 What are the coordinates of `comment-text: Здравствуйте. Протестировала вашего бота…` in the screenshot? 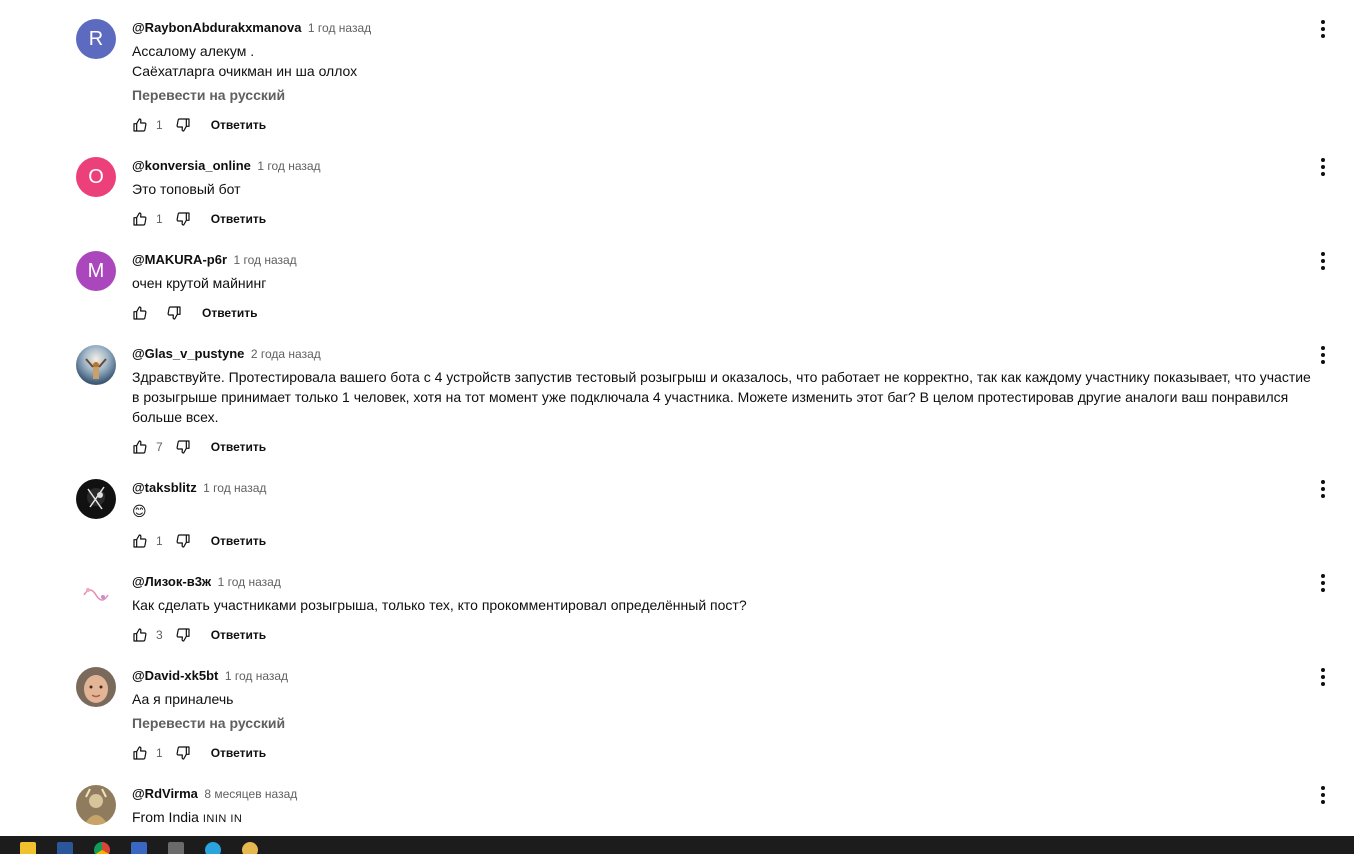 It's located at (737, 397).